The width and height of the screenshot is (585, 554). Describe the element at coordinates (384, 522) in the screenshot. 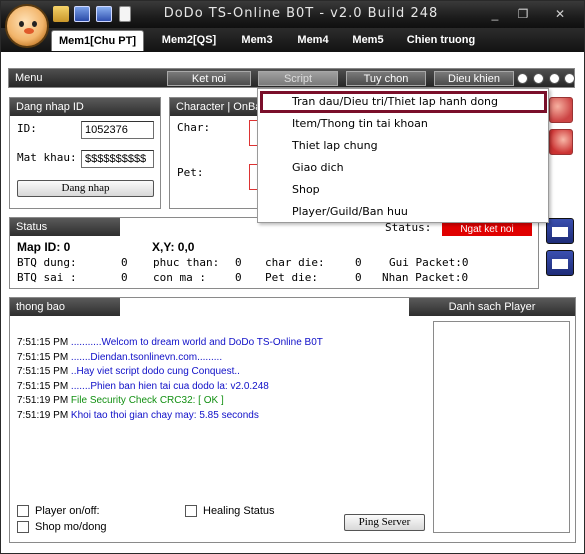

I see `ping-server-button: Ping Server` at that location.